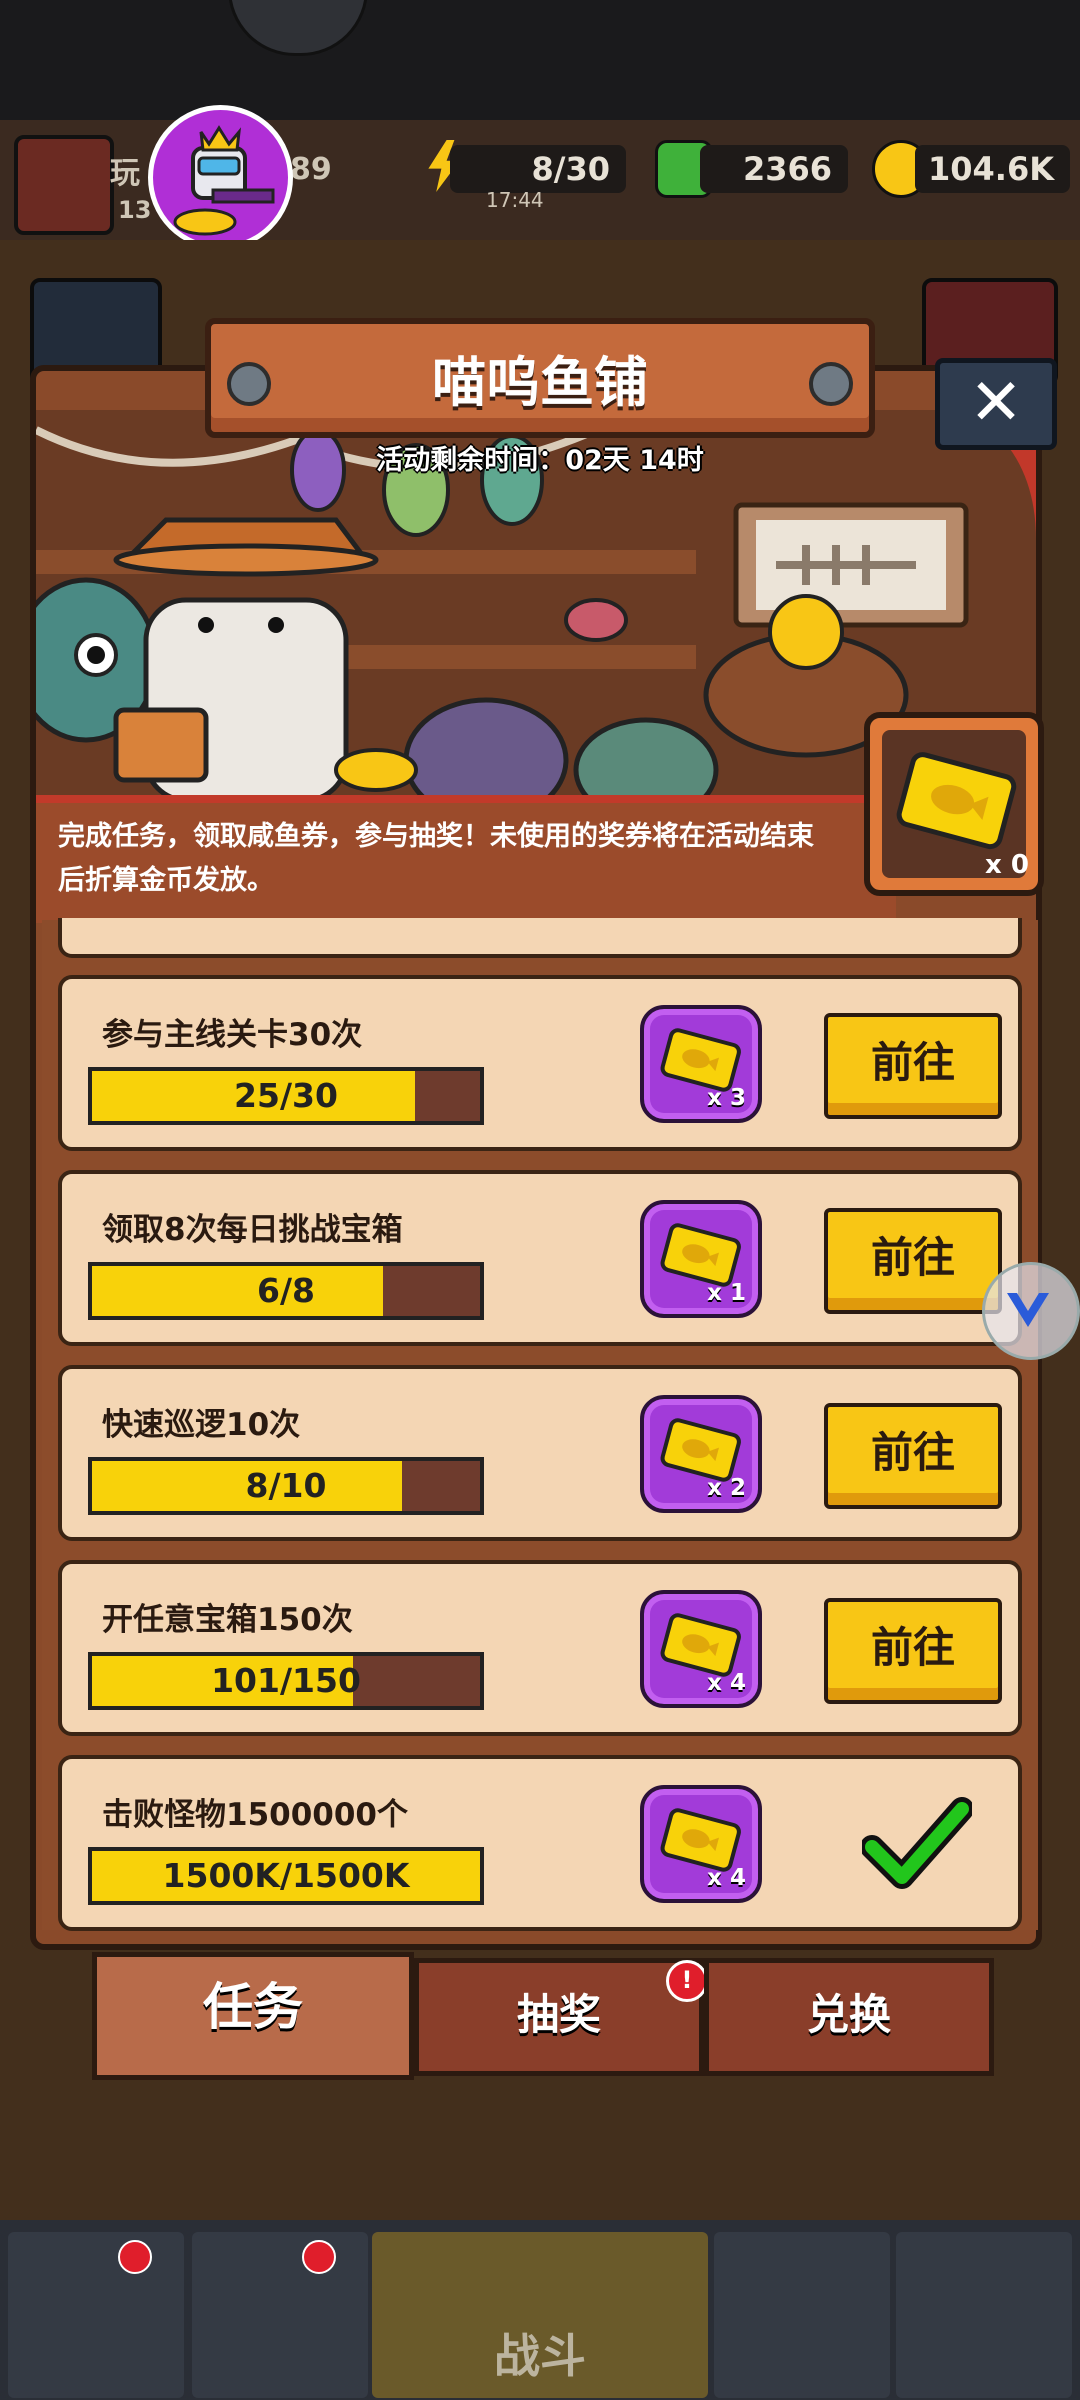  What do you see at coordinates (201, 1425) in the screenshot?
I see `task-title: 快速巡逻10次` at bounding box center [201, 1425].